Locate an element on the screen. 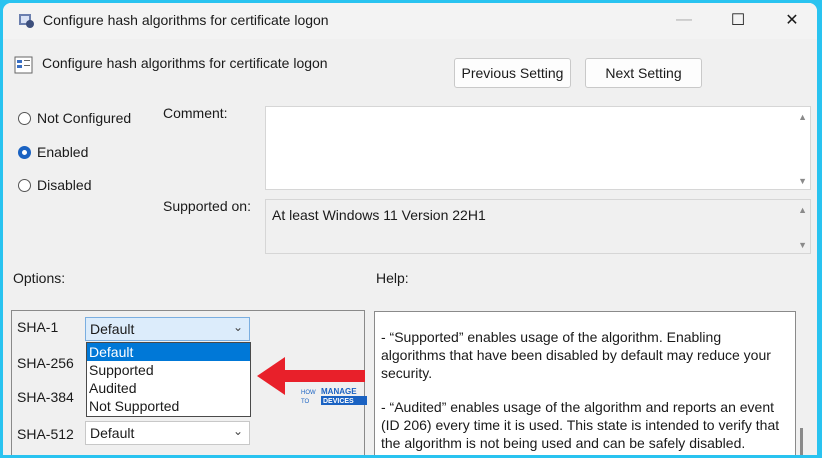 This screenshot has height=458, width=822. sha512-label: SHA-512 is located at coordinates (45, 434).